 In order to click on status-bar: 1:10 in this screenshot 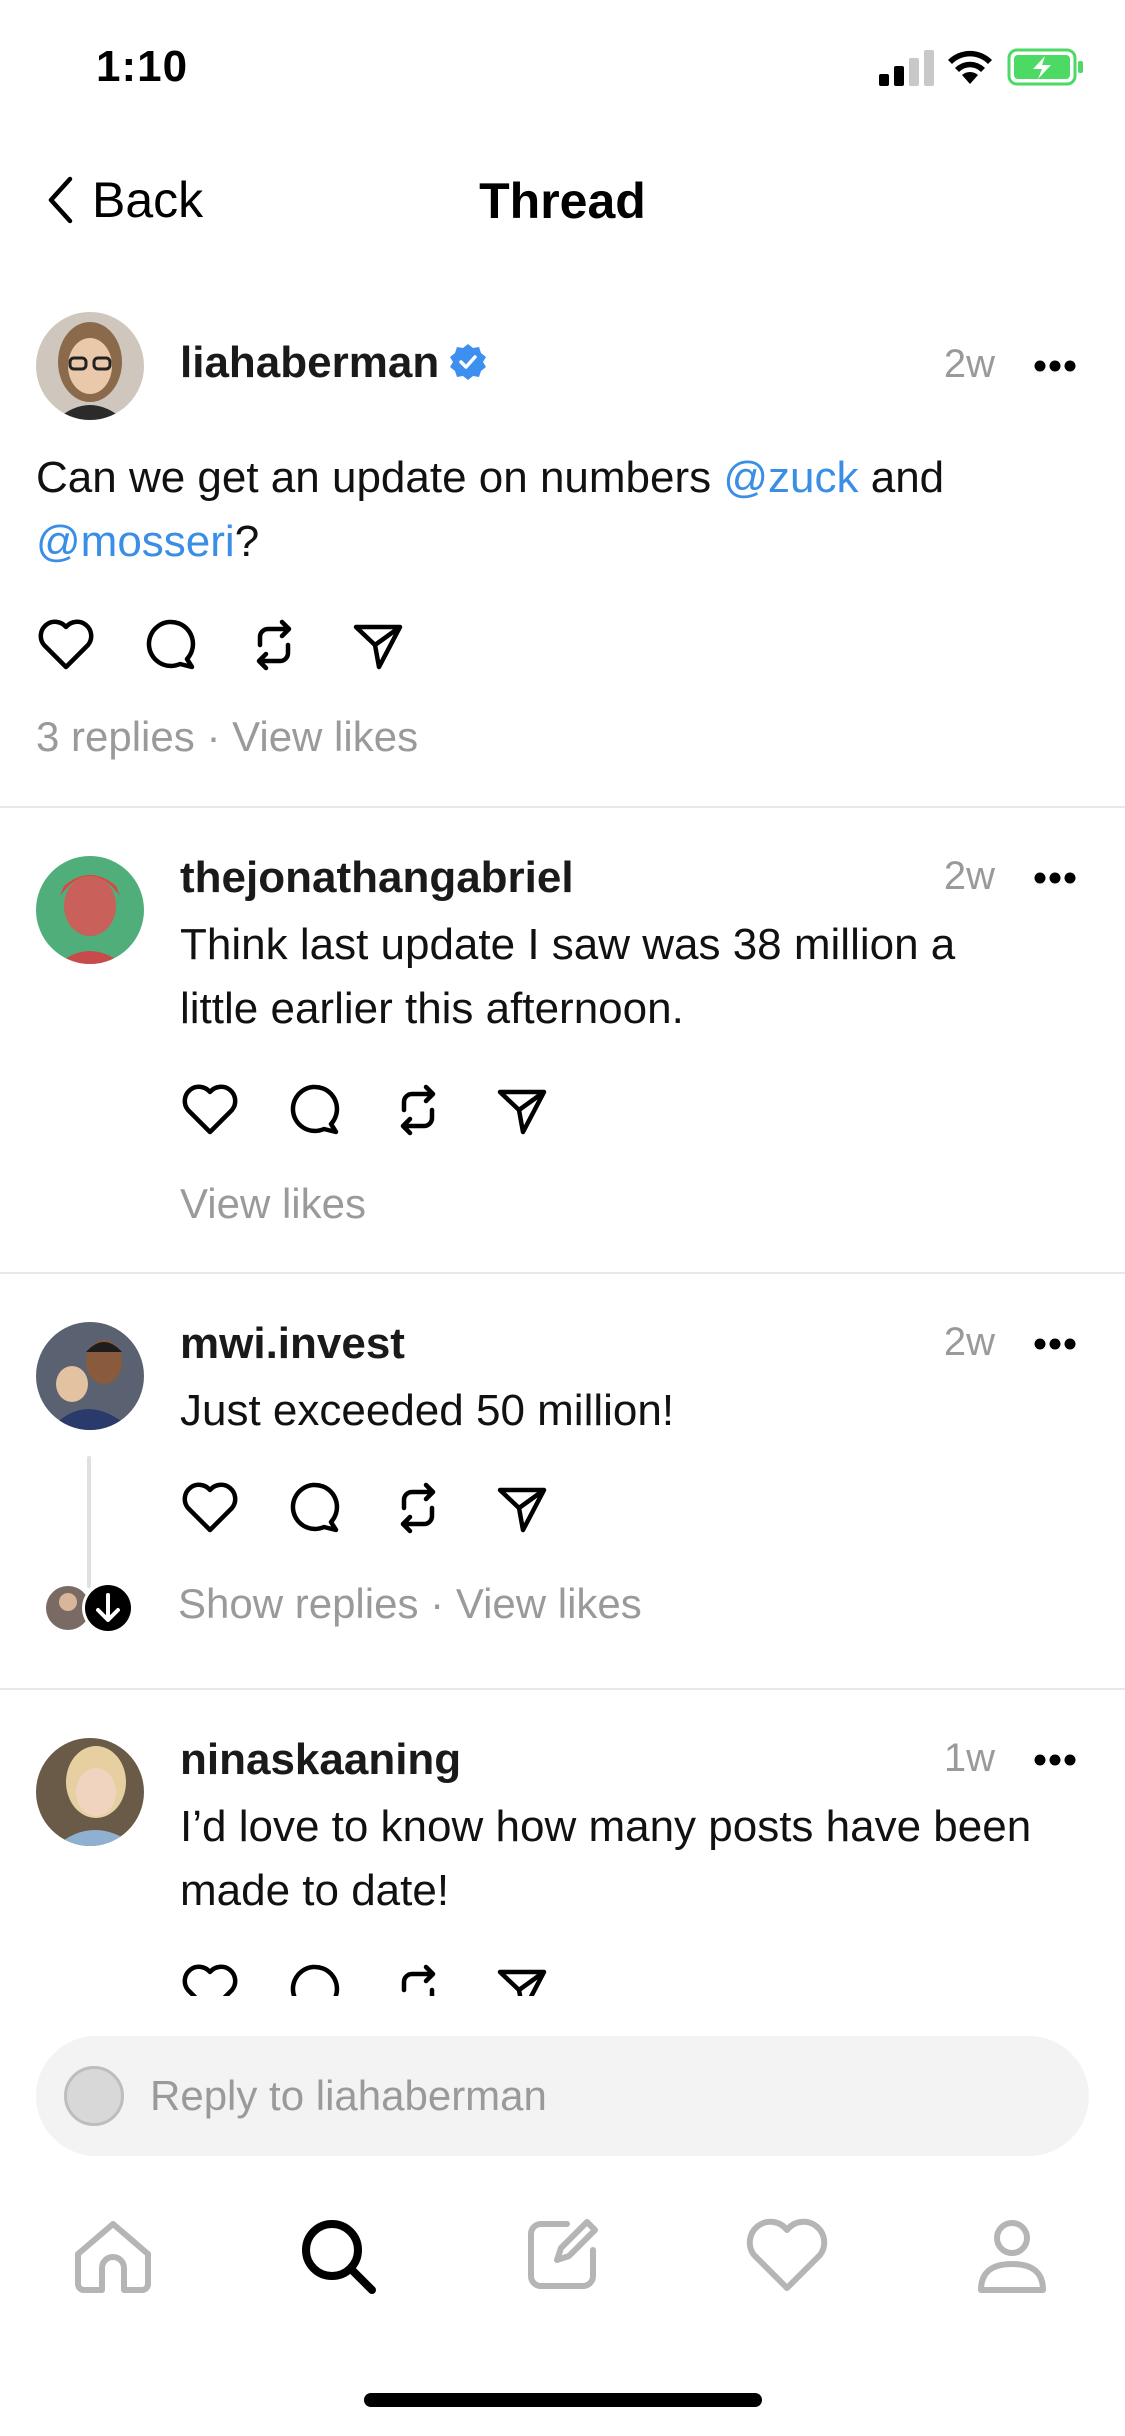, I will do `click(562, 65)`.